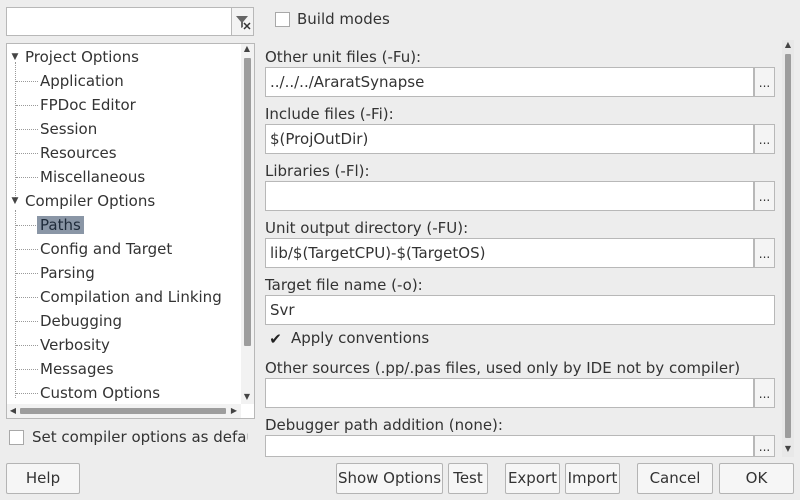 Image resolution: width=800 pixels, height=500 pixels. What do you see at coordinates (77, 369) in the screenshot?
I see `tree-item-messages: Messages` at bounding box center [77, 369].